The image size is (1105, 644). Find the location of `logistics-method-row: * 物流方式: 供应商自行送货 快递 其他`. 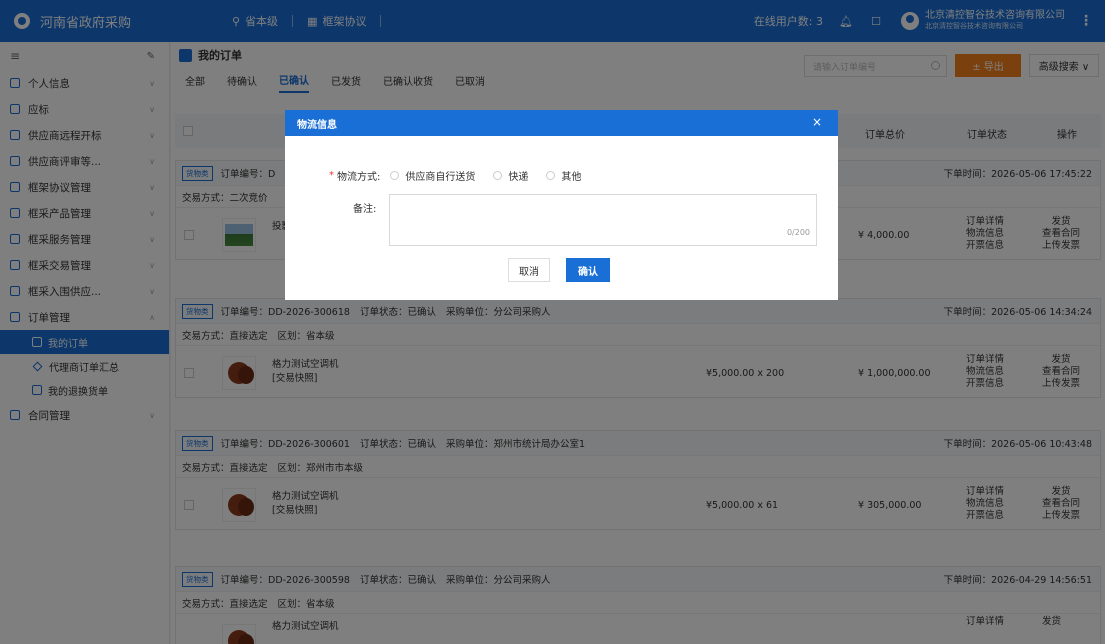

logistics-method-row: * 物流方式: 供应商自行送货 快递 其他 is located at coordinates (464, 175).